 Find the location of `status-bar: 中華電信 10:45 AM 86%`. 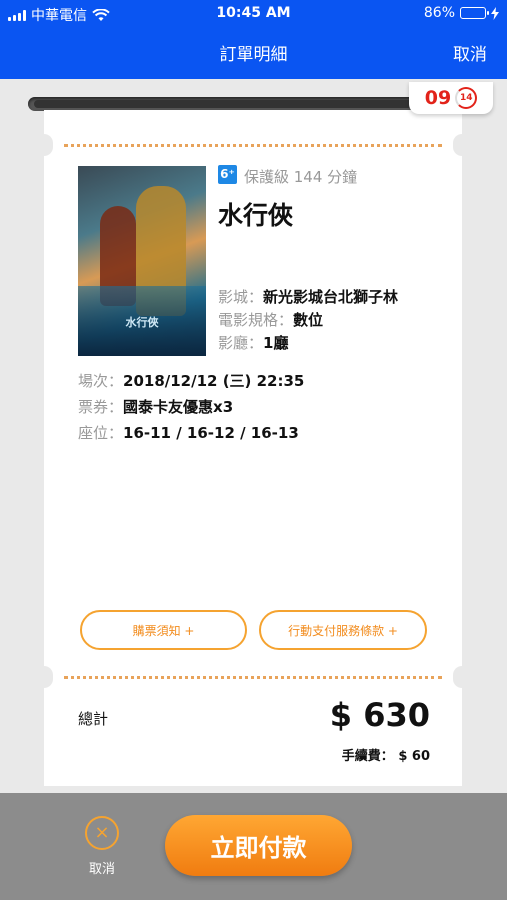

status-bar: 中華電信 10:45 AM 86% is located at coordinates (253, 14).